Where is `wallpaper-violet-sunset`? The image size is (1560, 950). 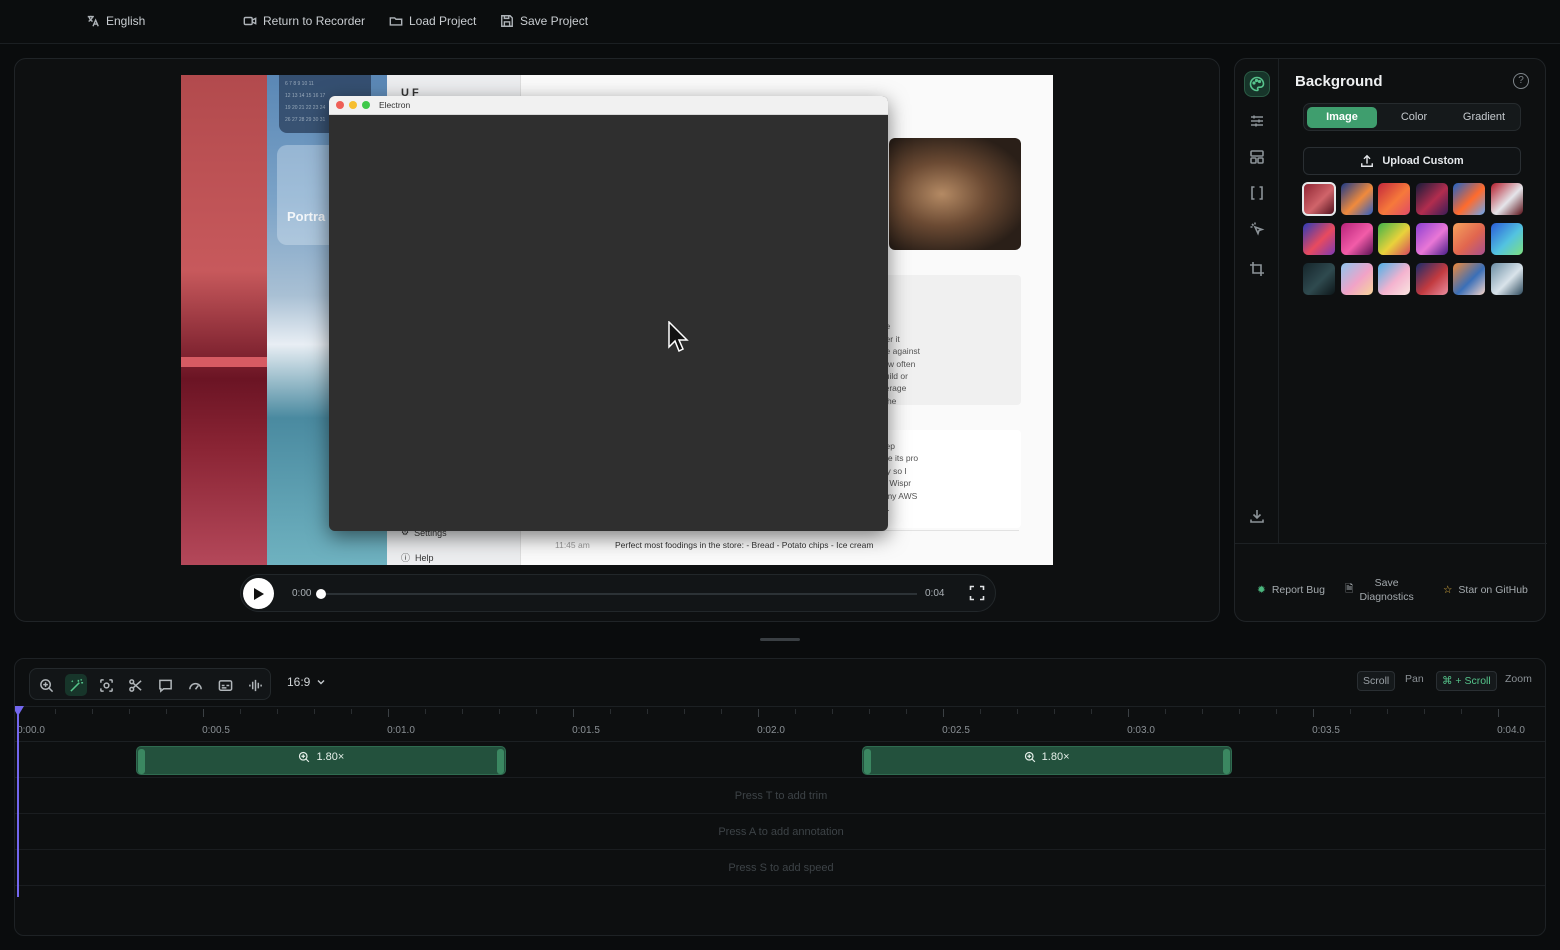 wallpaper-violet-sunset is located at coordinates (1319, 239).